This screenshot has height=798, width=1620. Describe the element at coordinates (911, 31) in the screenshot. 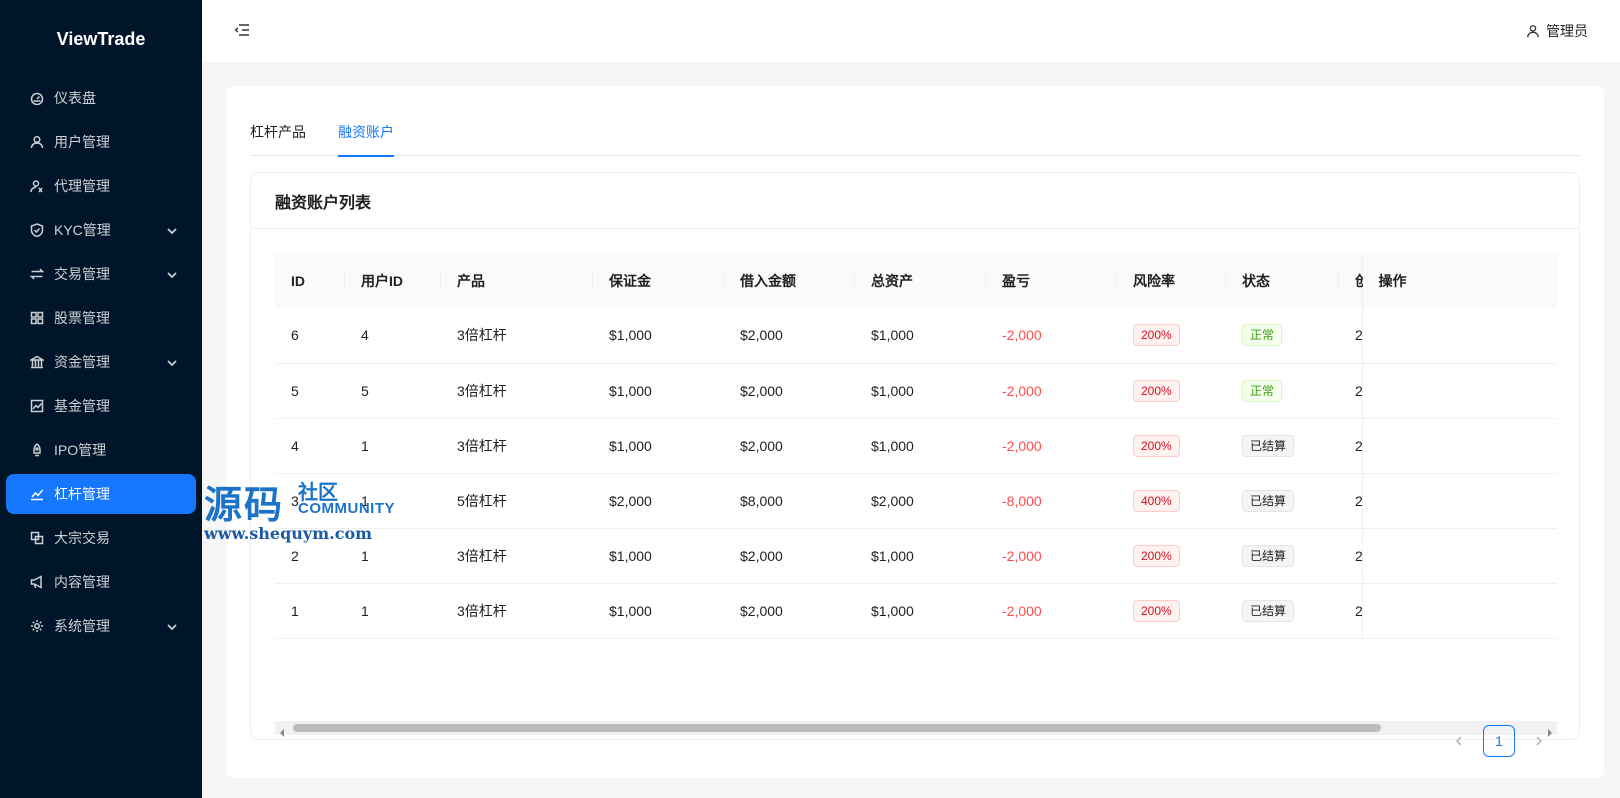

I see `top-header: 管理员` at that location.